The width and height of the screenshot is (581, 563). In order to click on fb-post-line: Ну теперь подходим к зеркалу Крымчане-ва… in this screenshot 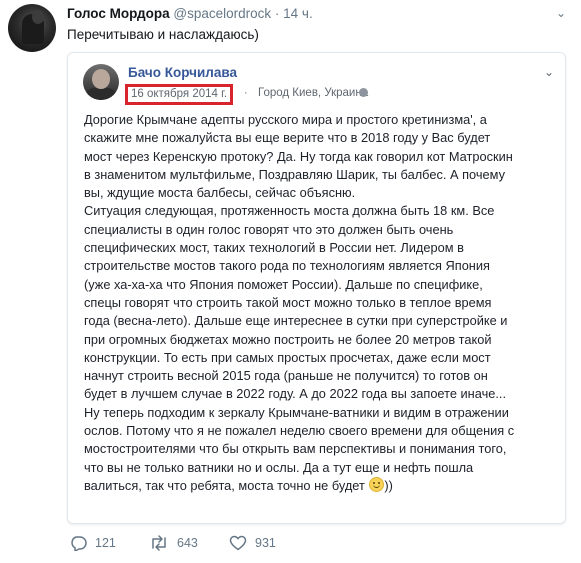, I will do `click(296, 412)`.